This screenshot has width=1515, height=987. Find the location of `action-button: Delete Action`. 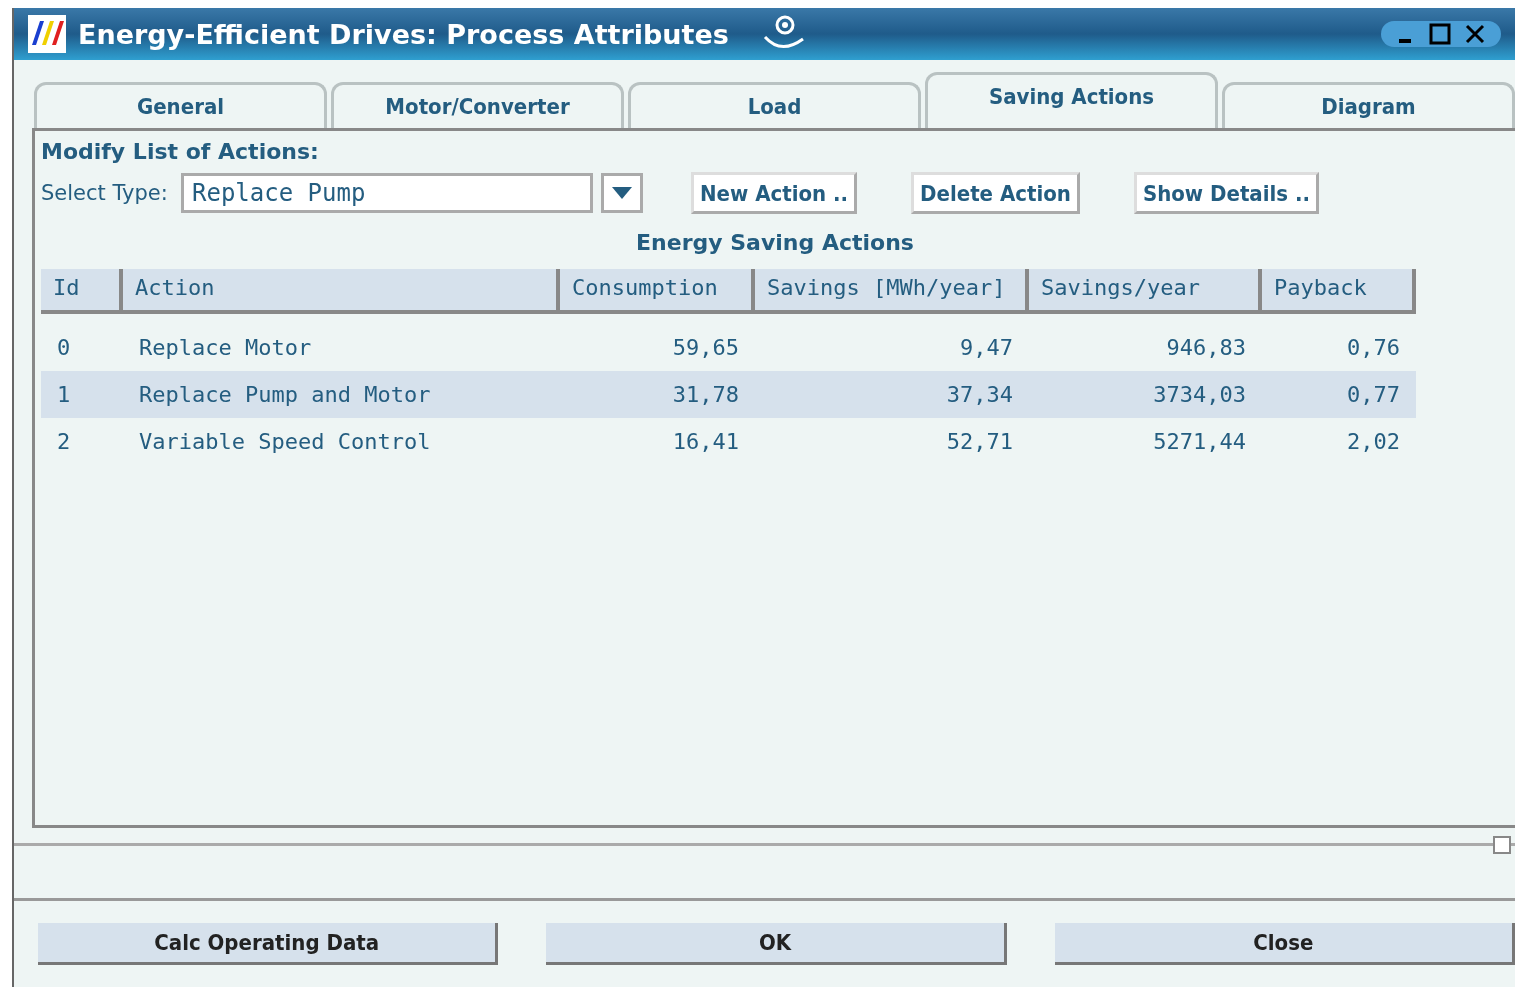

action-button: Delete Action is located at coordinates (995, 193).